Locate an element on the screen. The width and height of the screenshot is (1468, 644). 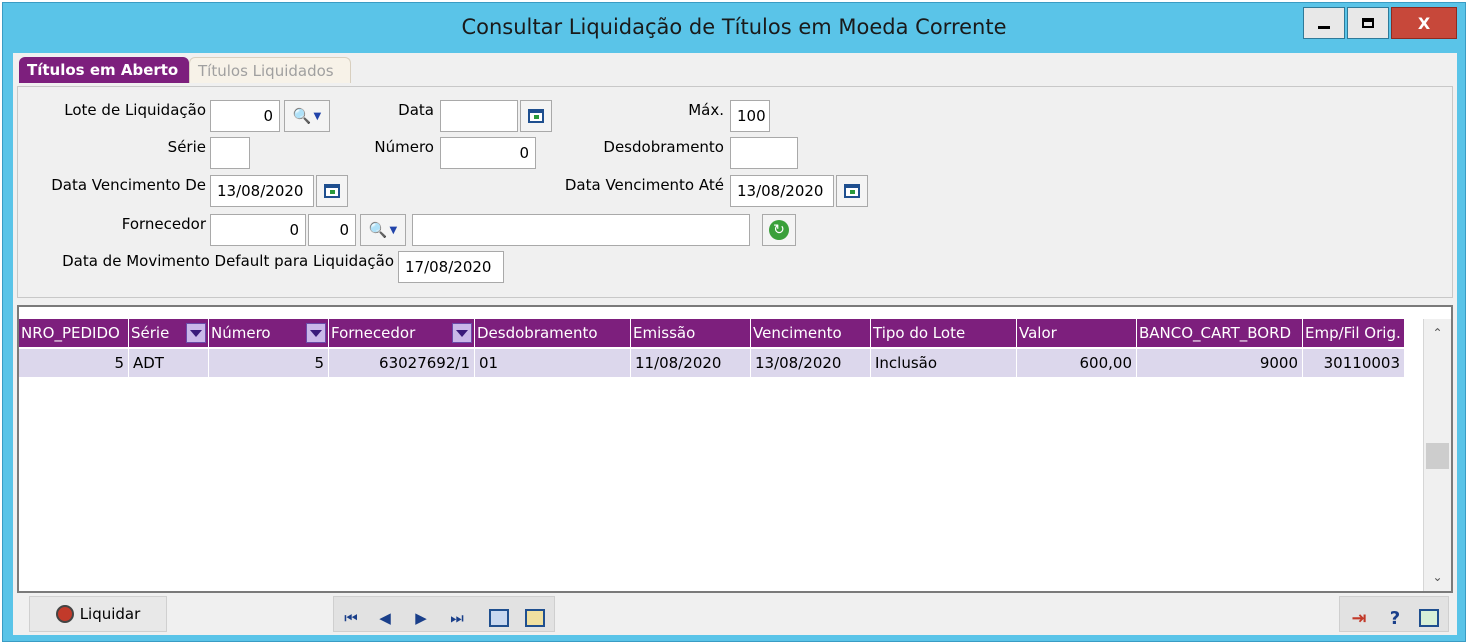
cell-banco-cart-bord: 9000 is located at coordinates (1220, 363).